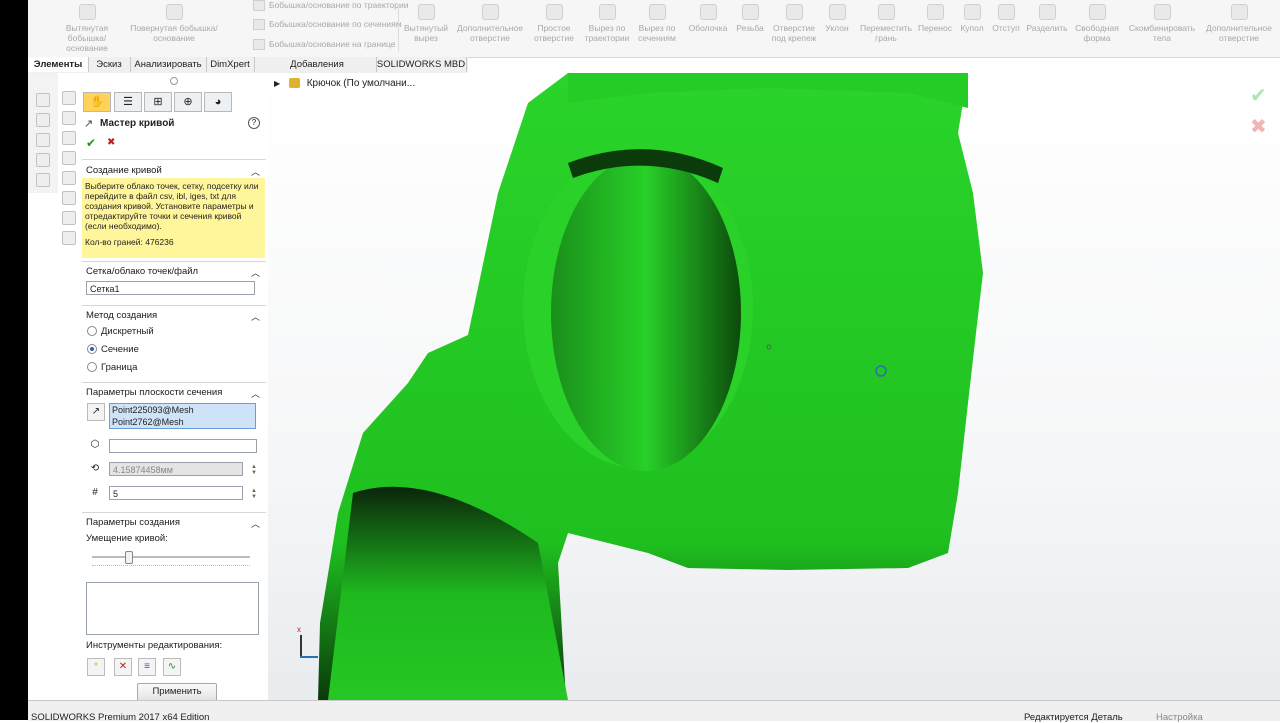 The height and width of the screenshot is (723, 1280). I want to click on distance-spinner: ▲ ▼, so click(254, 470).